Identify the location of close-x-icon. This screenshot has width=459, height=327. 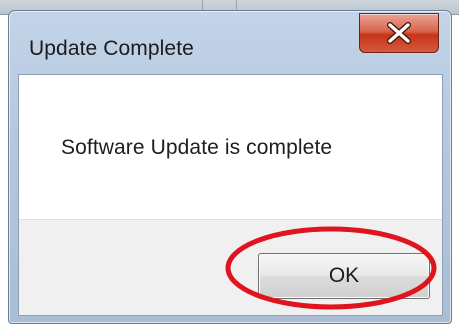
(399, 33).